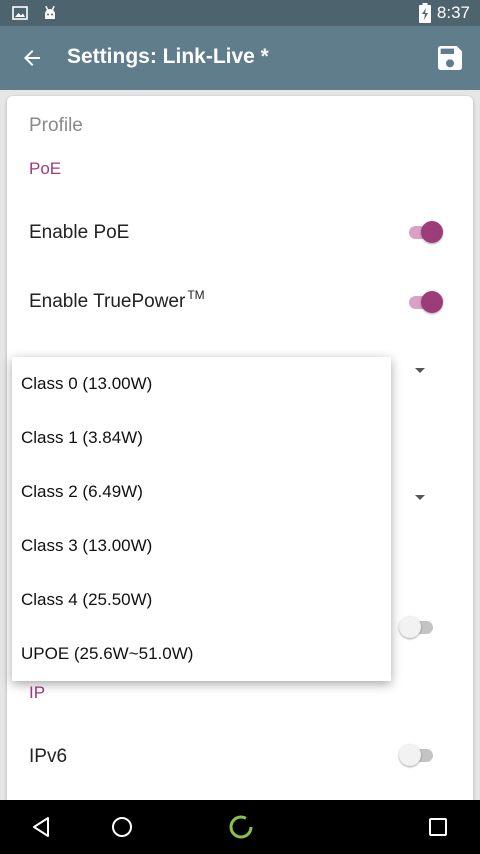  Describe the element at coordinates (168, 56) in the screenshot. I see `page-title: Settings: Link-Live *` at that location.